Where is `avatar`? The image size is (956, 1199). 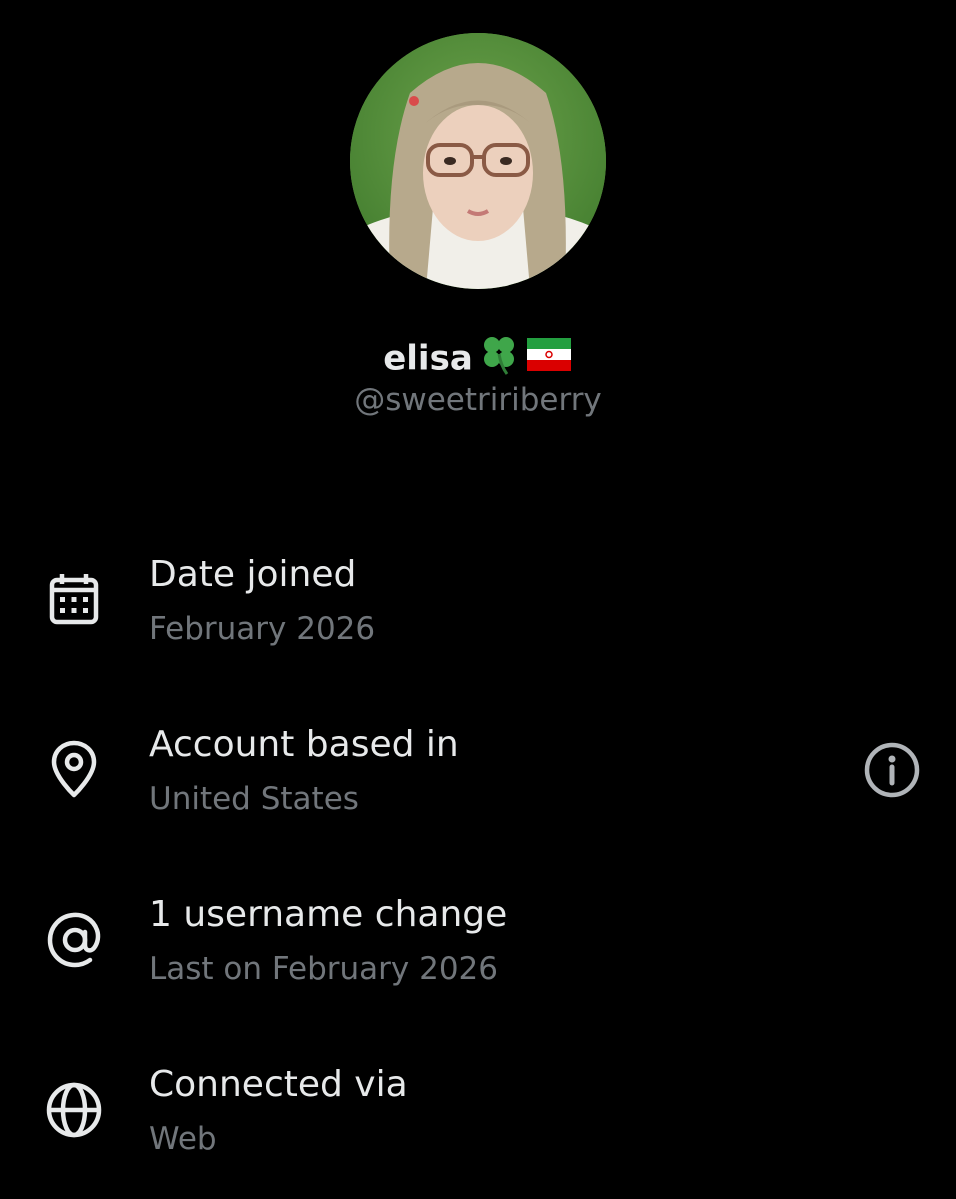 avatar is located at coordinates (478, 161).